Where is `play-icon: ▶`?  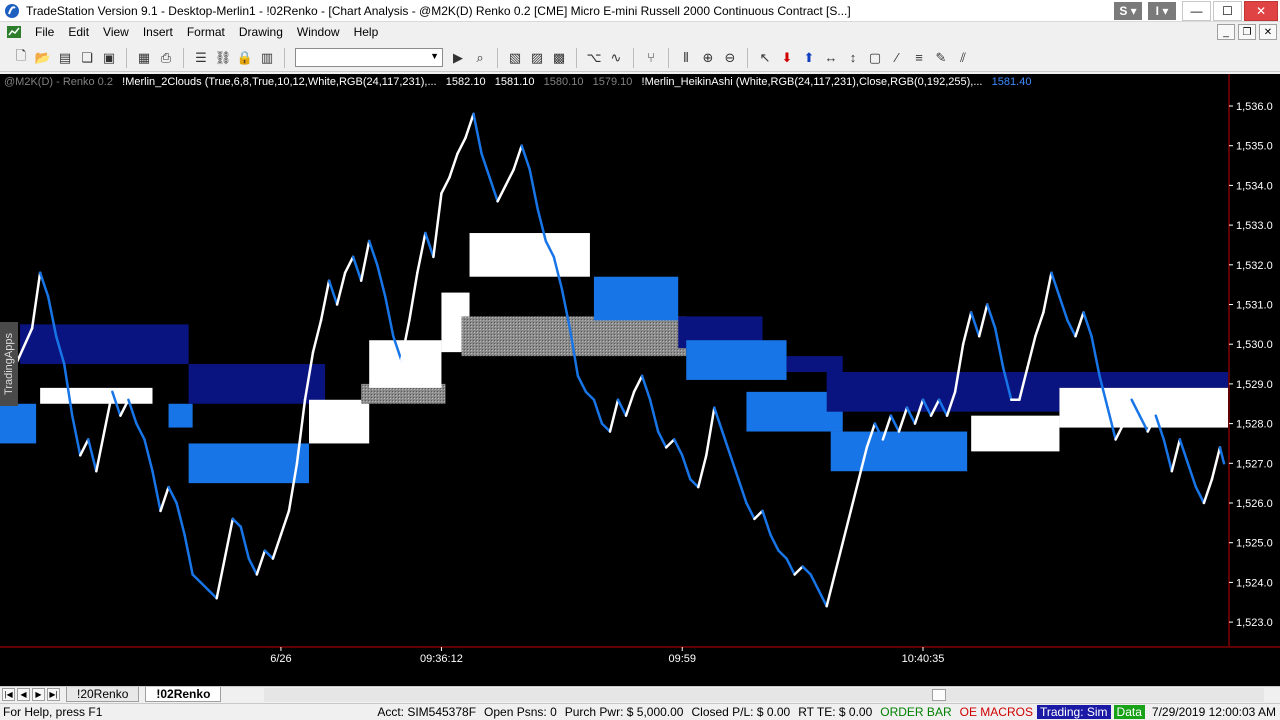 play-icon: ▶ is located at coordinates (458, 58).